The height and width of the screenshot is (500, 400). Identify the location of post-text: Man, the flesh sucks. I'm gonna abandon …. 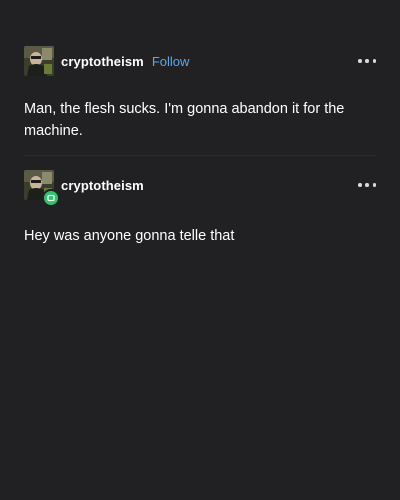
(184, 120).